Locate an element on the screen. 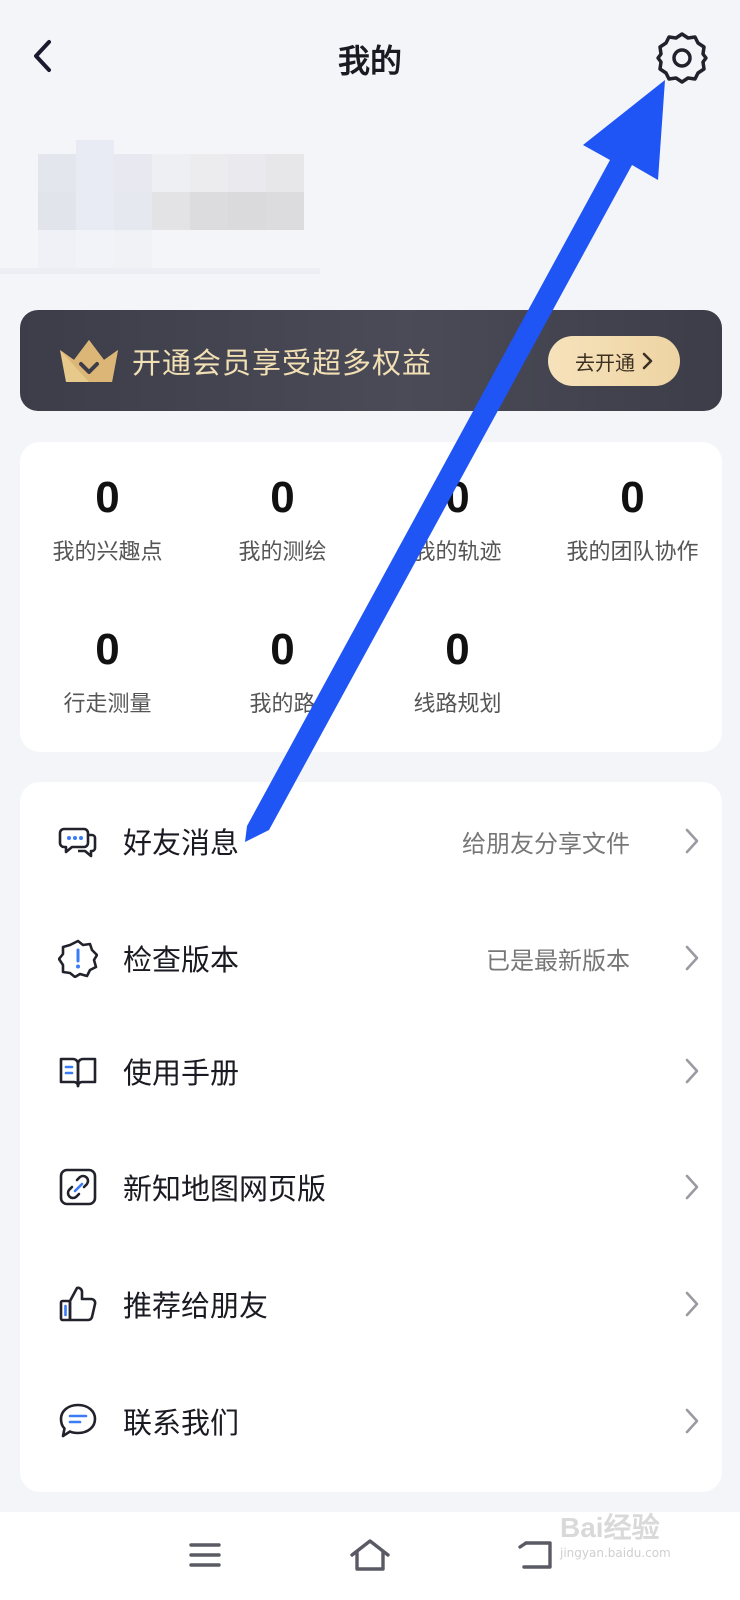 This screenshot has height=1600, width=740. stat-label: 我的兴趣点 is located at coordinates (107, 552).